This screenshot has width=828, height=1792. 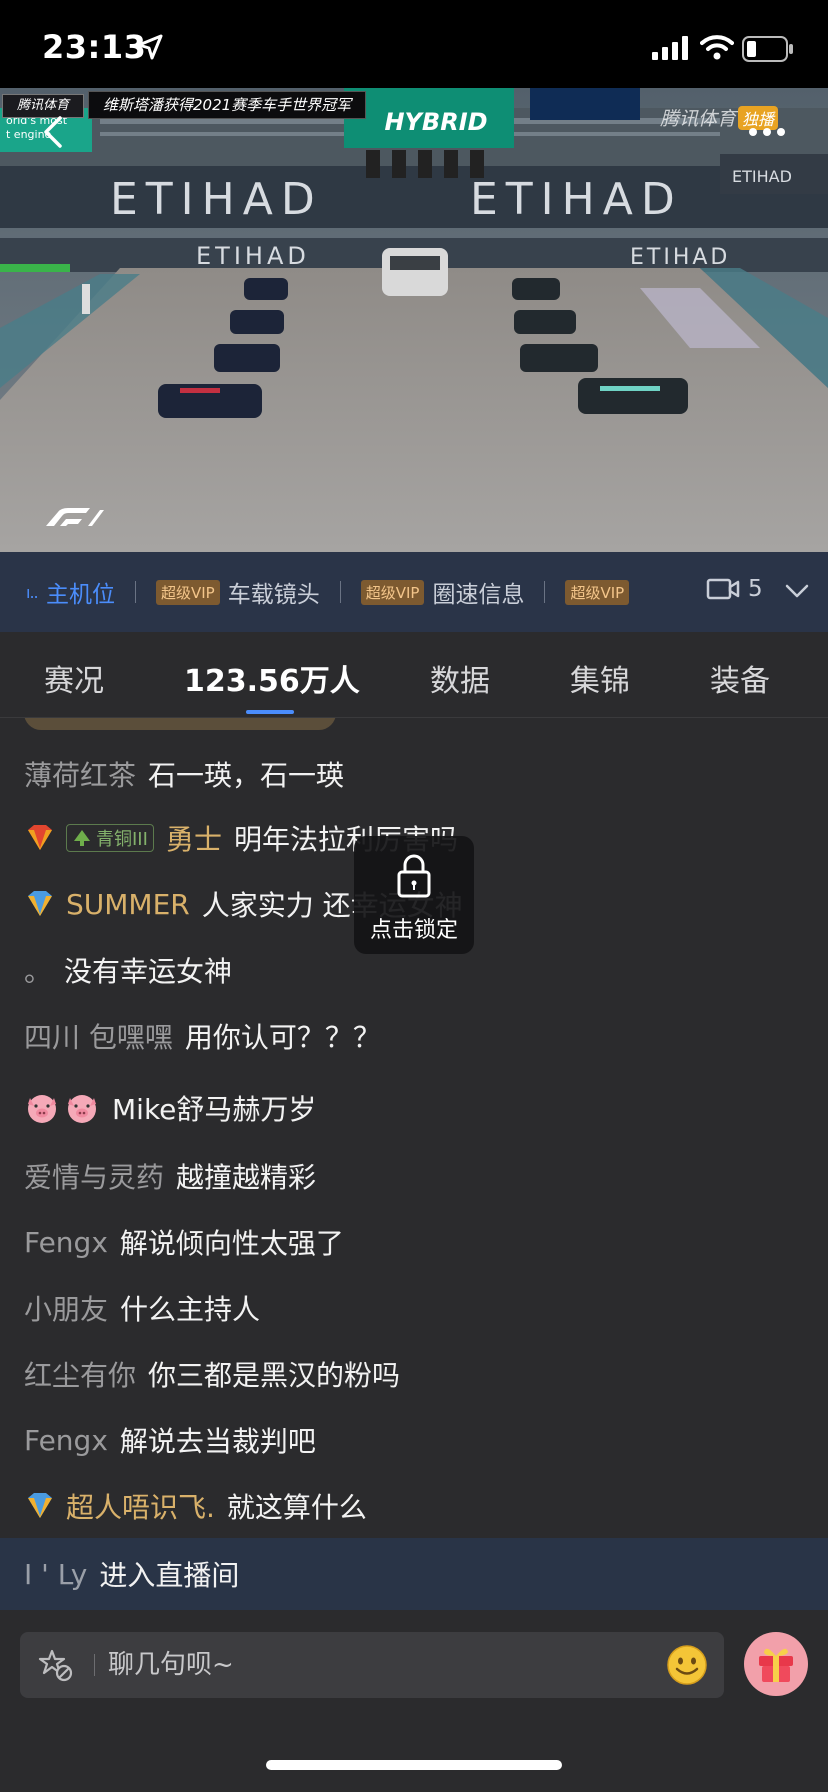 I want to click on chat-message: 薄荷红茶 石一瑛，石一瑛, so click(x=184, y=774).